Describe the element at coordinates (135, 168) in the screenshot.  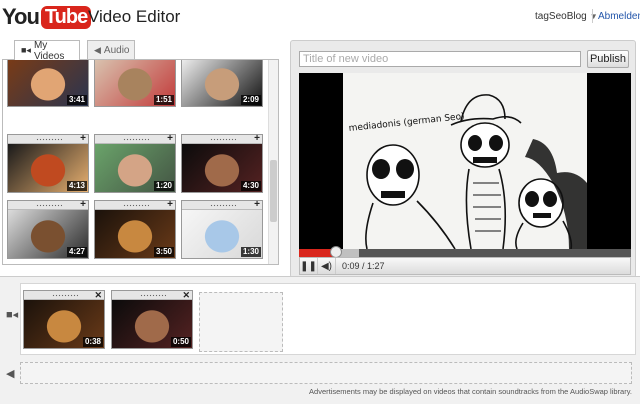
I see `clip-thumbnail: 1:20` at that location.